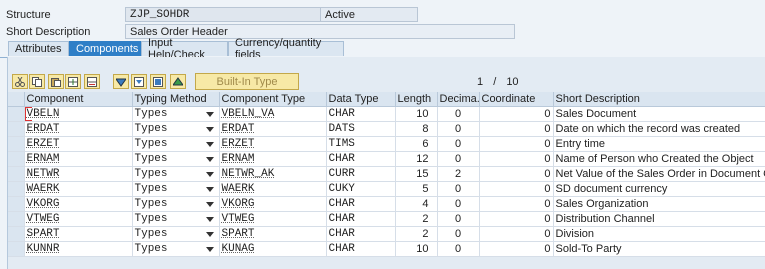 The width and height of the screenshot is (765, 269). I want to click on copy-button, so click(37, 81).